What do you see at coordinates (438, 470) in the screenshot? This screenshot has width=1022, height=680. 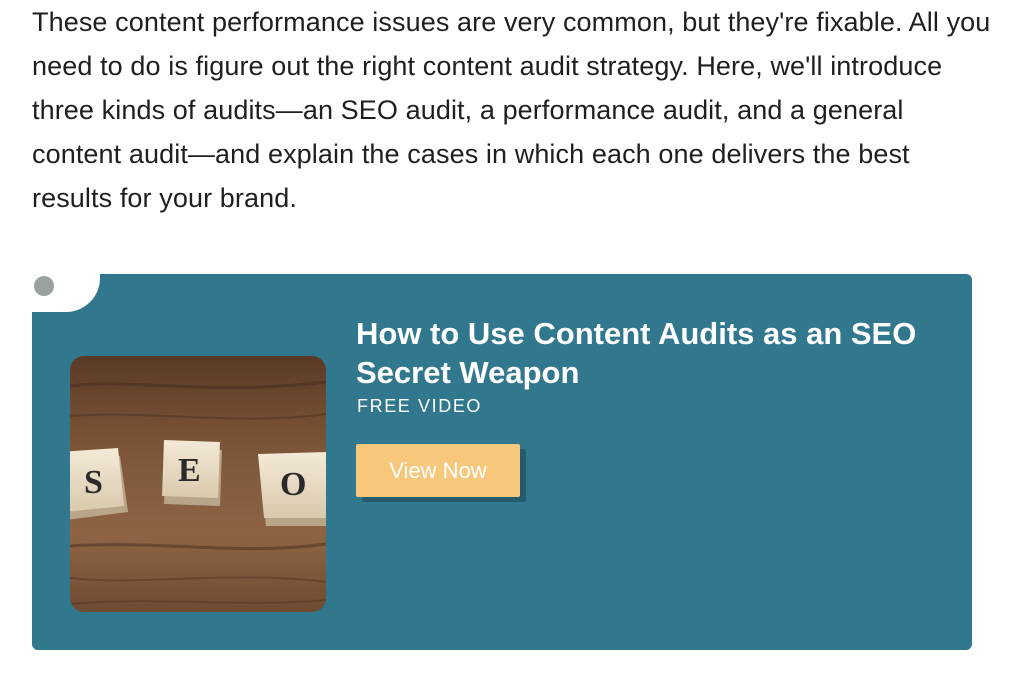 I see `view-now-button: View Now` at bounding box center [438, 470].